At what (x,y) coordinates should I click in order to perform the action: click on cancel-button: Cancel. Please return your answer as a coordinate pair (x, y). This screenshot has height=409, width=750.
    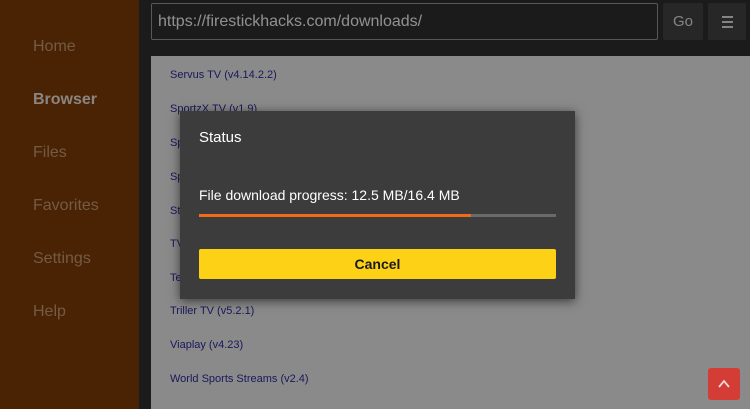
    Looking at the image, I should click on (377, 264).